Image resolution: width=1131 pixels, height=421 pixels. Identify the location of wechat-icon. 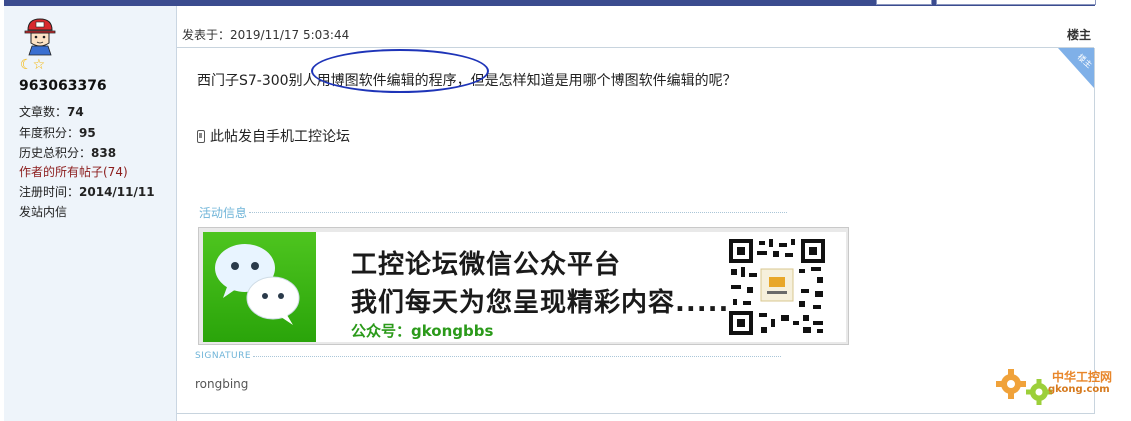
(257, 284).